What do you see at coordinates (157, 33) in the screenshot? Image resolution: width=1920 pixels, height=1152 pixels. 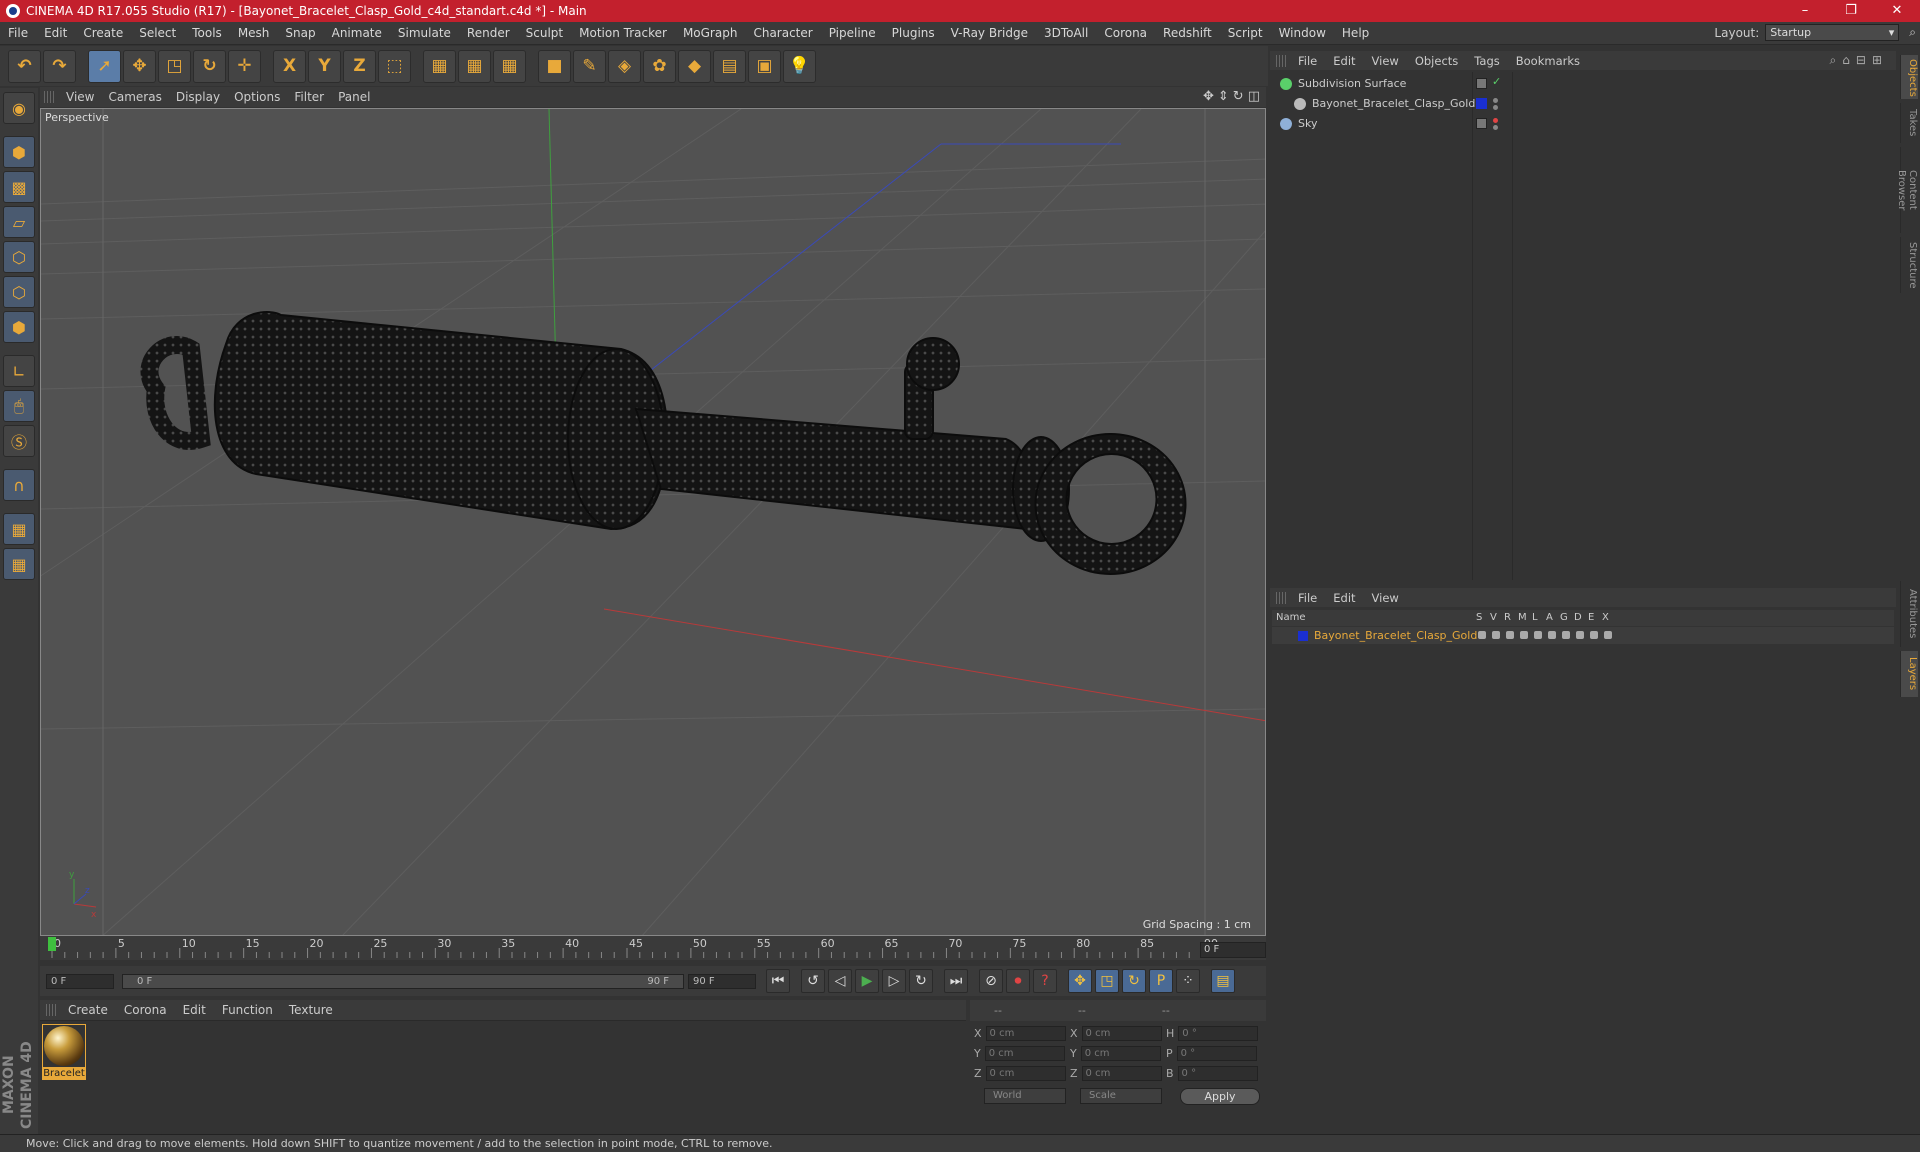 I see `menu-select: Select` at bounding box center [157, 33].